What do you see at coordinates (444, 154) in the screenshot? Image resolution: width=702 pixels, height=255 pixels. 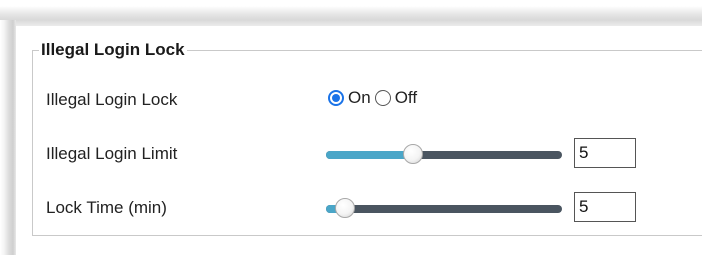 I see `illegal-login-limit-slider` at bounding box center [444, 154].